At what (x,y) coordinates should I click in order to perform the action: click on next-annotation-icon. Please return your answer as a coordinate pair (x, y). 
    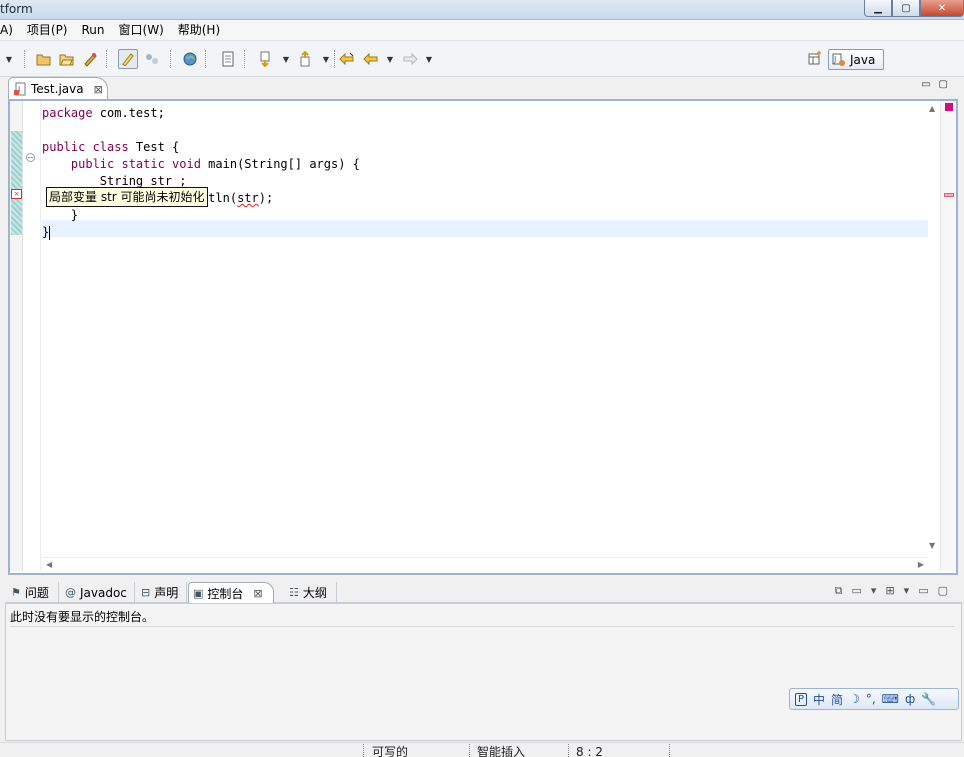
    Looking at the image, I should click on (265, 59).